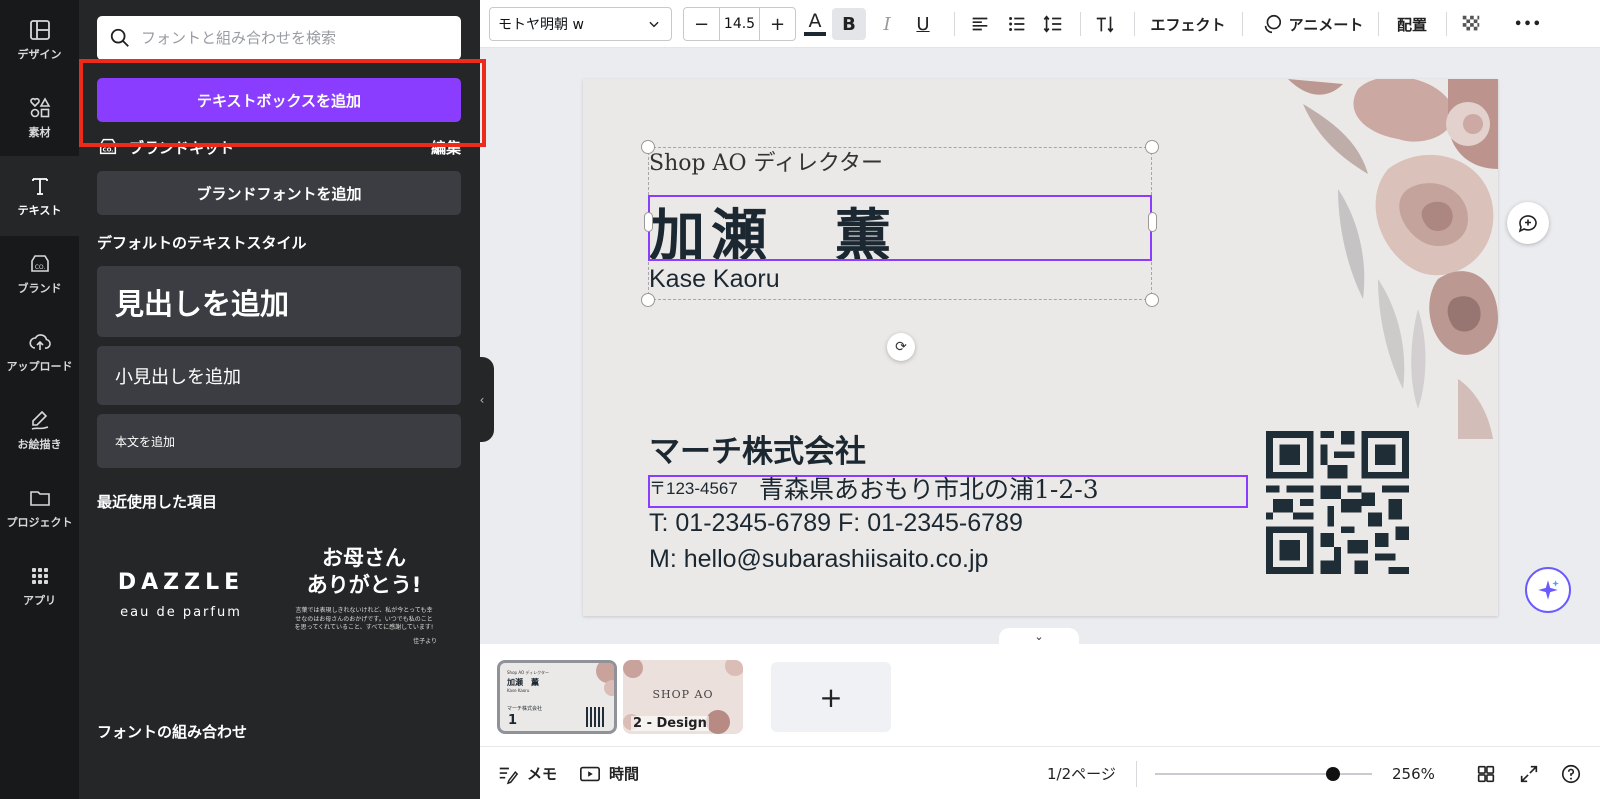 The height and width of the screenshot is (799, 1600). I want to click on floral-decoration, so click(1393, 259).